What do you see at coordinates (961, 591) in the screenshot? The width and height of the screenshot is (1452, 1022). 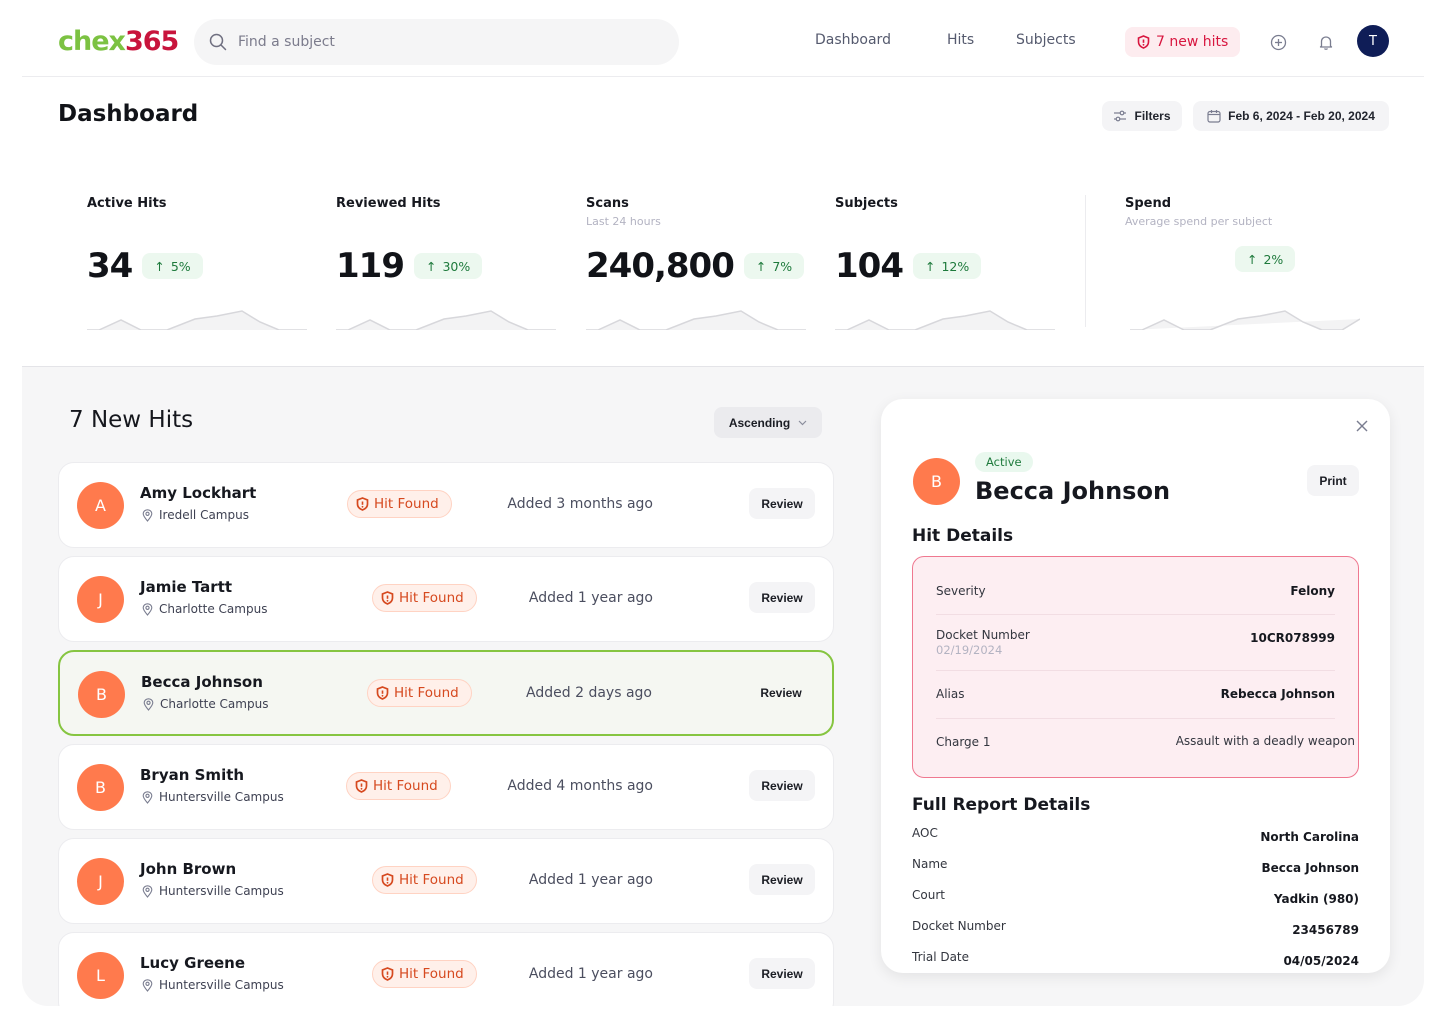 I see `detail-label: Severity` at bounding box center [961, 591].